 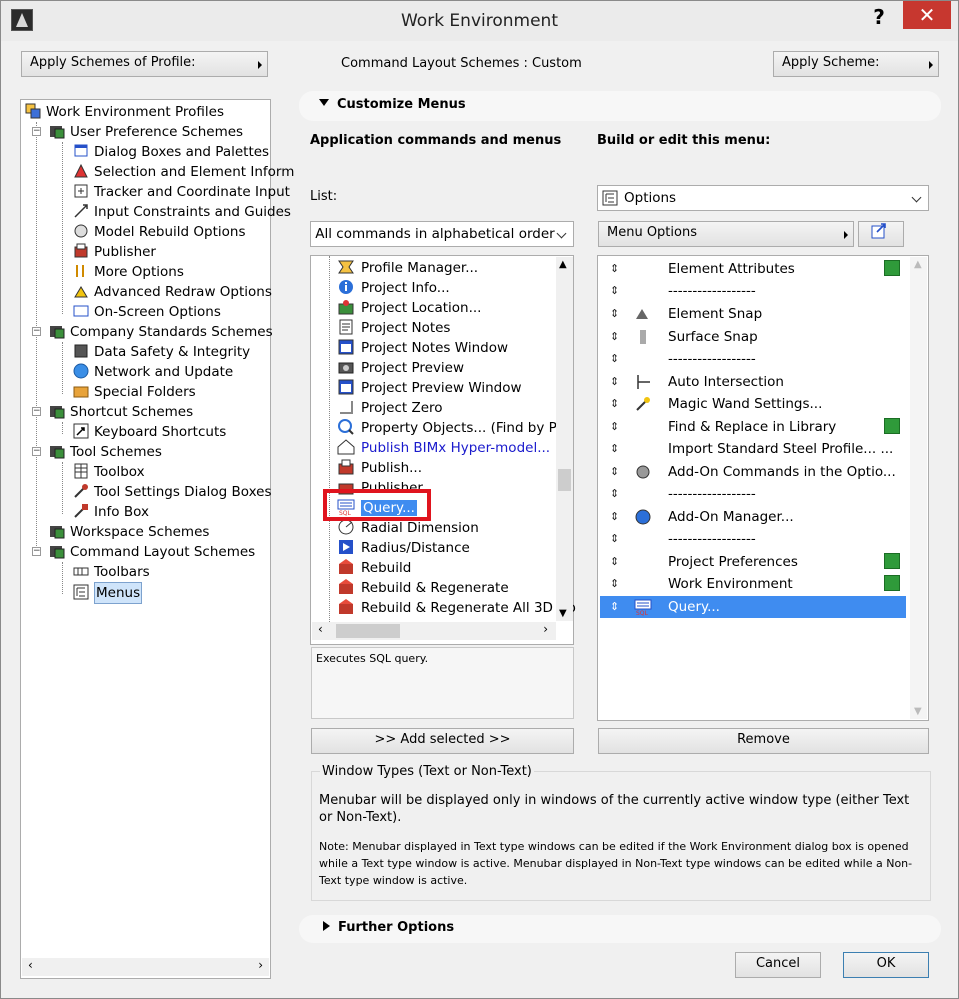 I want to click on list-item: Project Preview, so click(x=400, y=368).